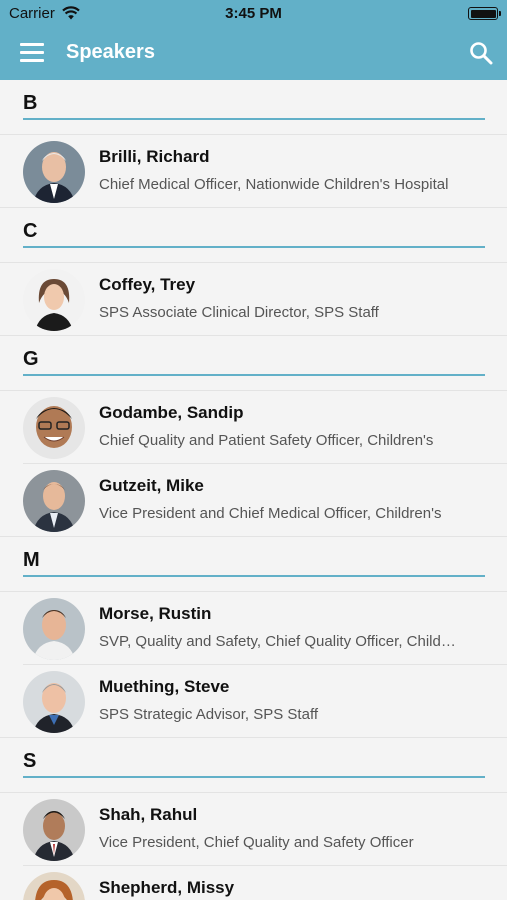 Image resolution: width=507 pixels, height=900 pixels. What do you see at coordinates (30, 231) in the screenshot?
I see `section-letter: C` at bounding box center [30, 231].